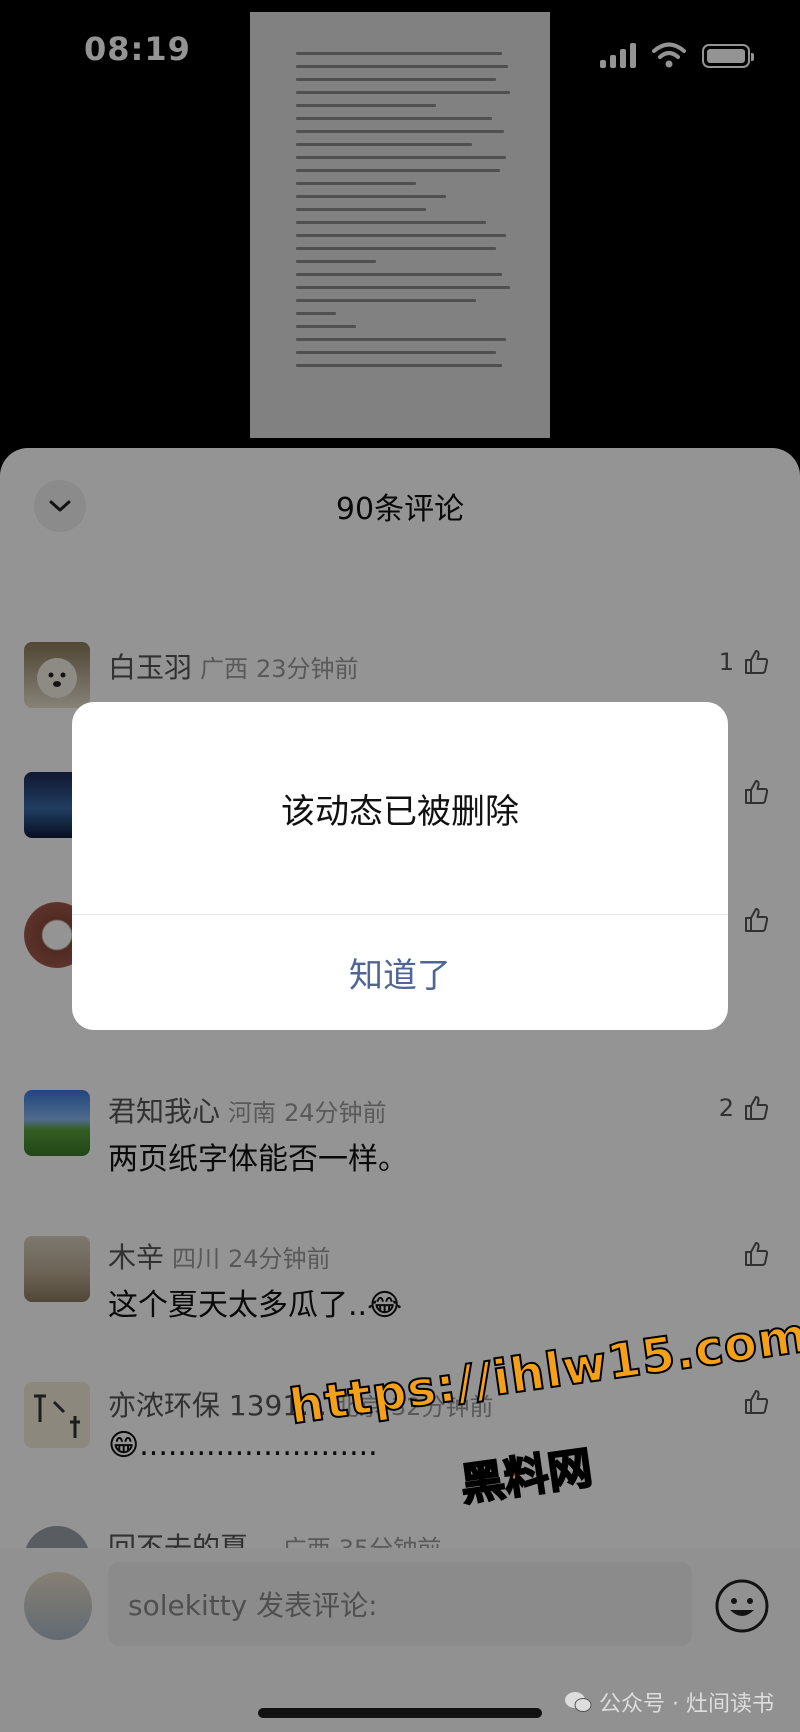 Image resolution: width=800 pixels, height=1732 pixels. Describe the element at coordinates (400, 1713) in the screenshot. I see `home-indicator` at that location.